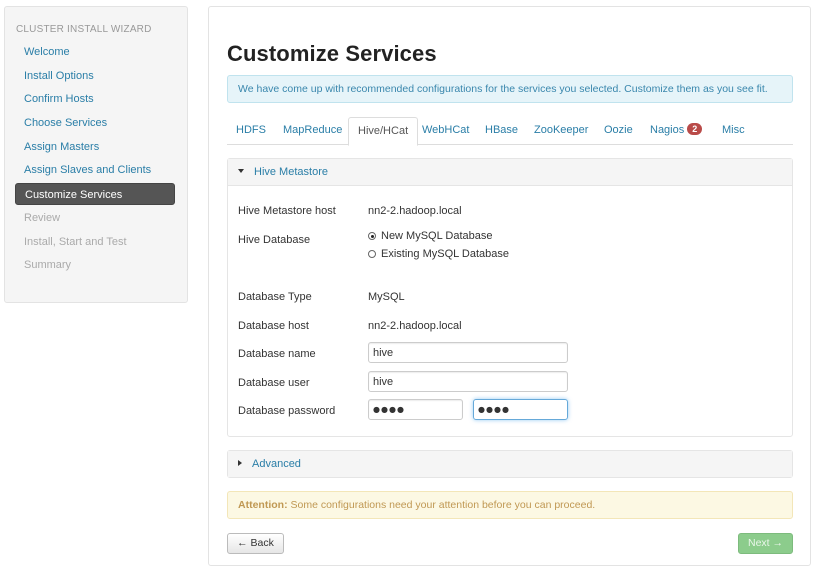 The width and height of the screenshot is (814, 570). I want to click on next-button: Next →, so click(765, 543).